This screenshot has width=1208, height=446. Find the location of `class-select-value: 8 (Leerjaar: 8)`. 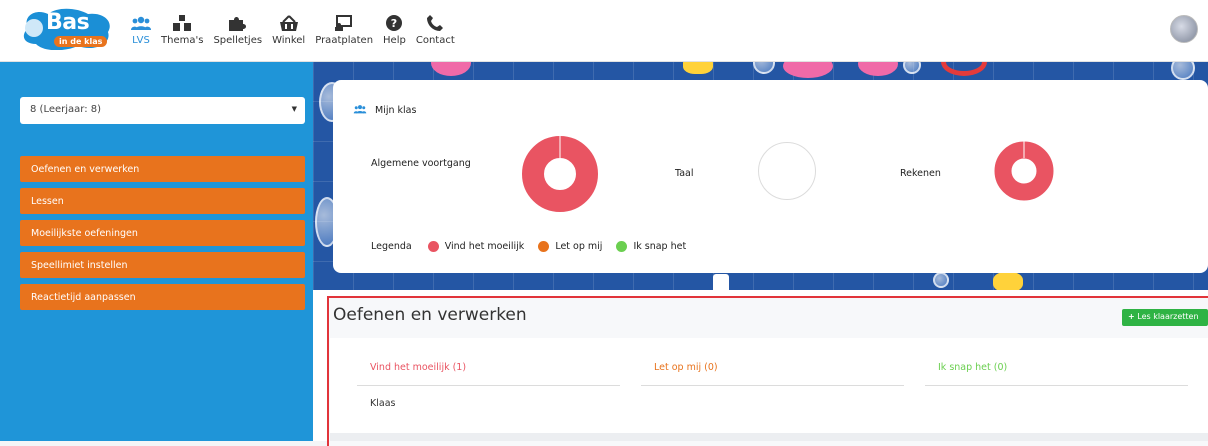

class-select-value: 8 (Leerjaar: 8) is located at coordinates (66, 109).